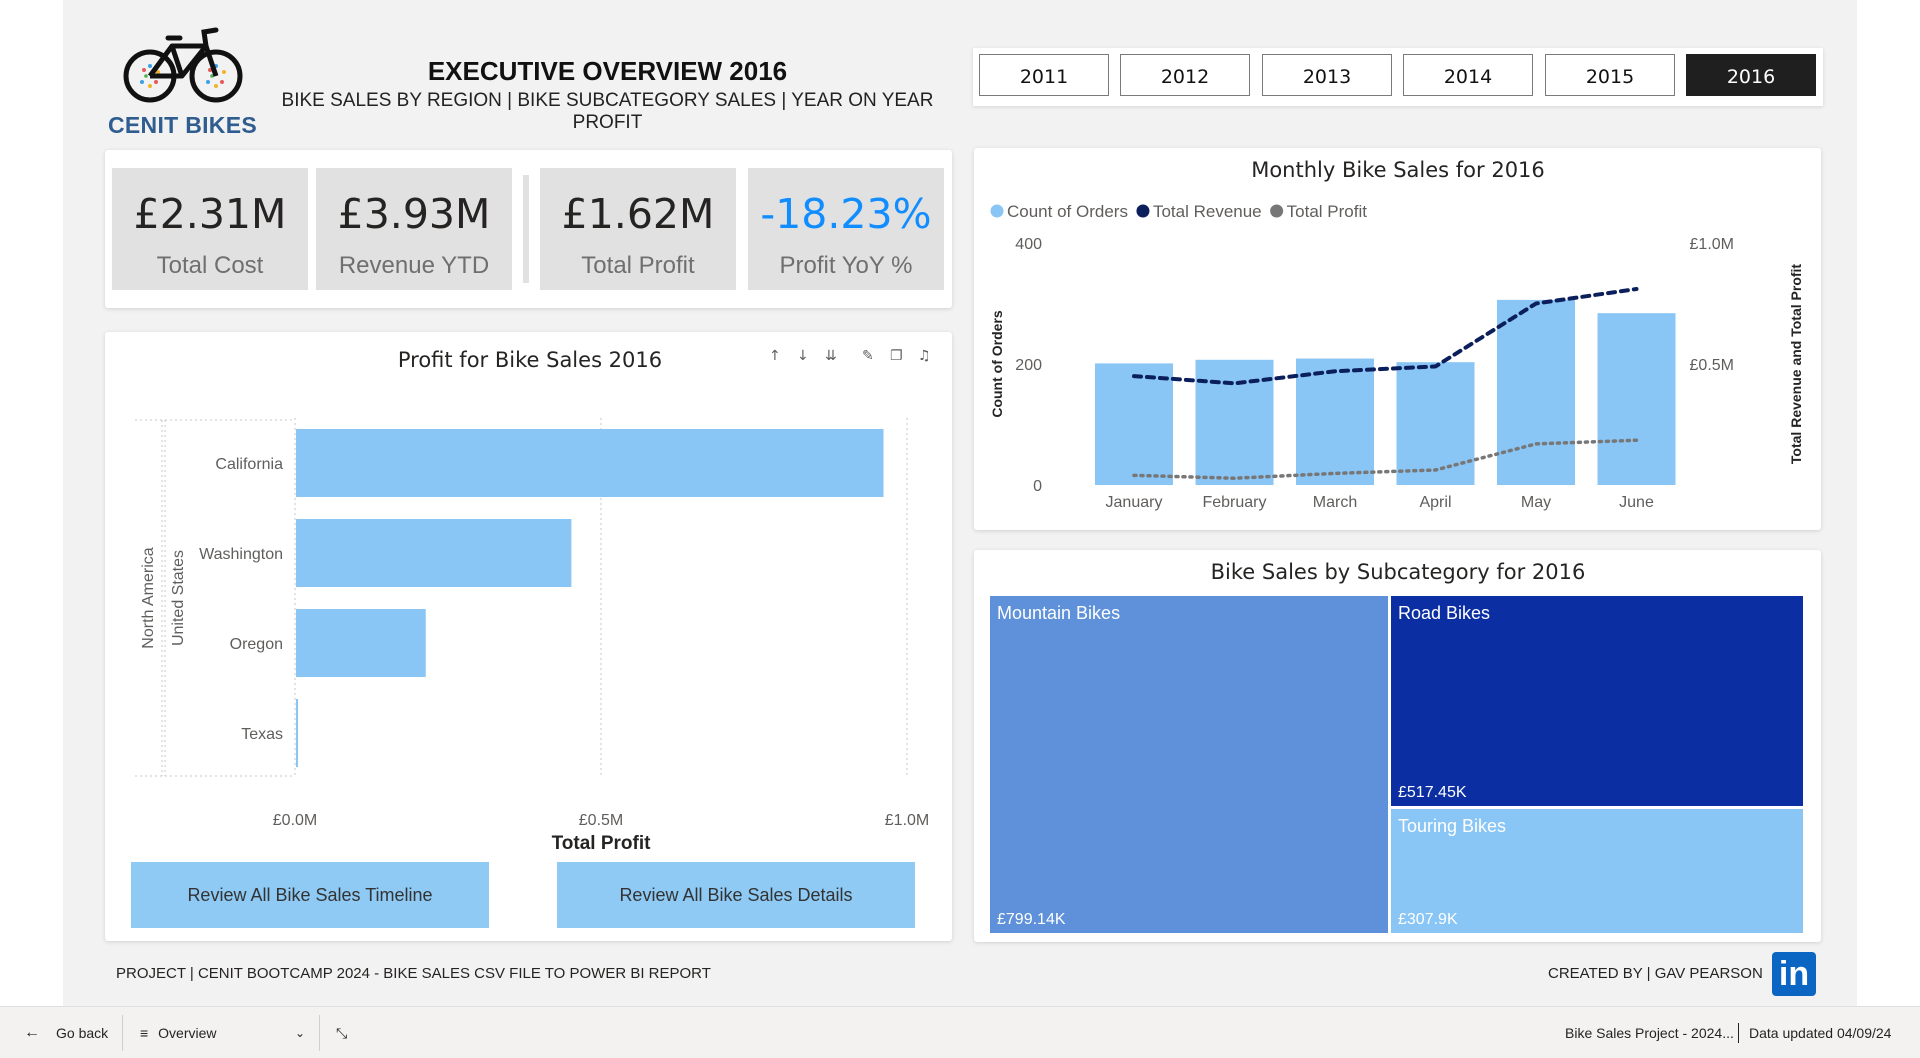  I want to click on tile-value: £799.14K, so click(1031, 919).